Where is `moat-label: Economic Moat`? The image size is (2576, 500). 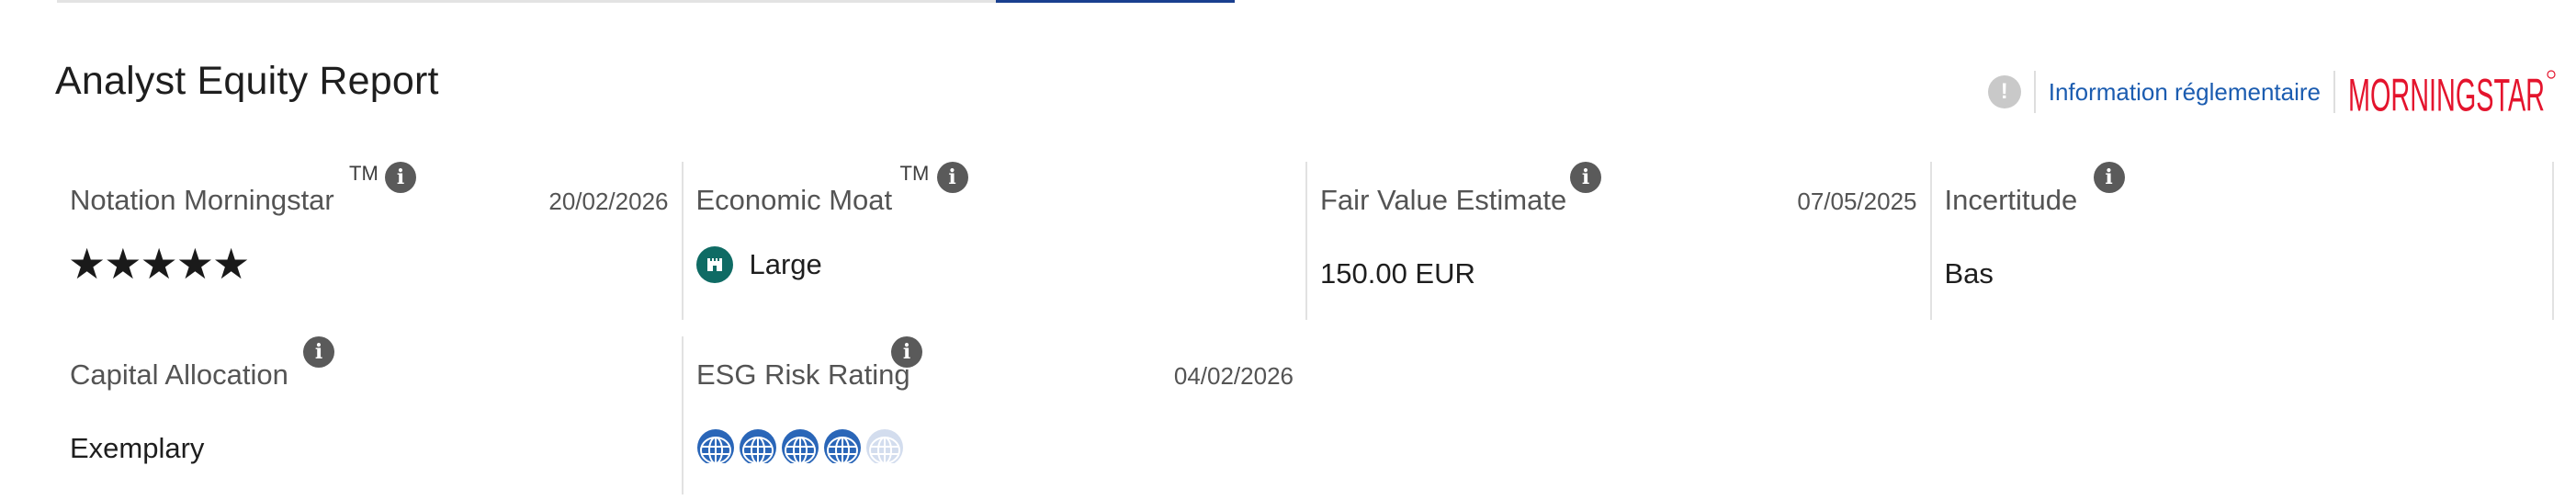
moat-label: Economic Moat is located at coordinates (794, 200).